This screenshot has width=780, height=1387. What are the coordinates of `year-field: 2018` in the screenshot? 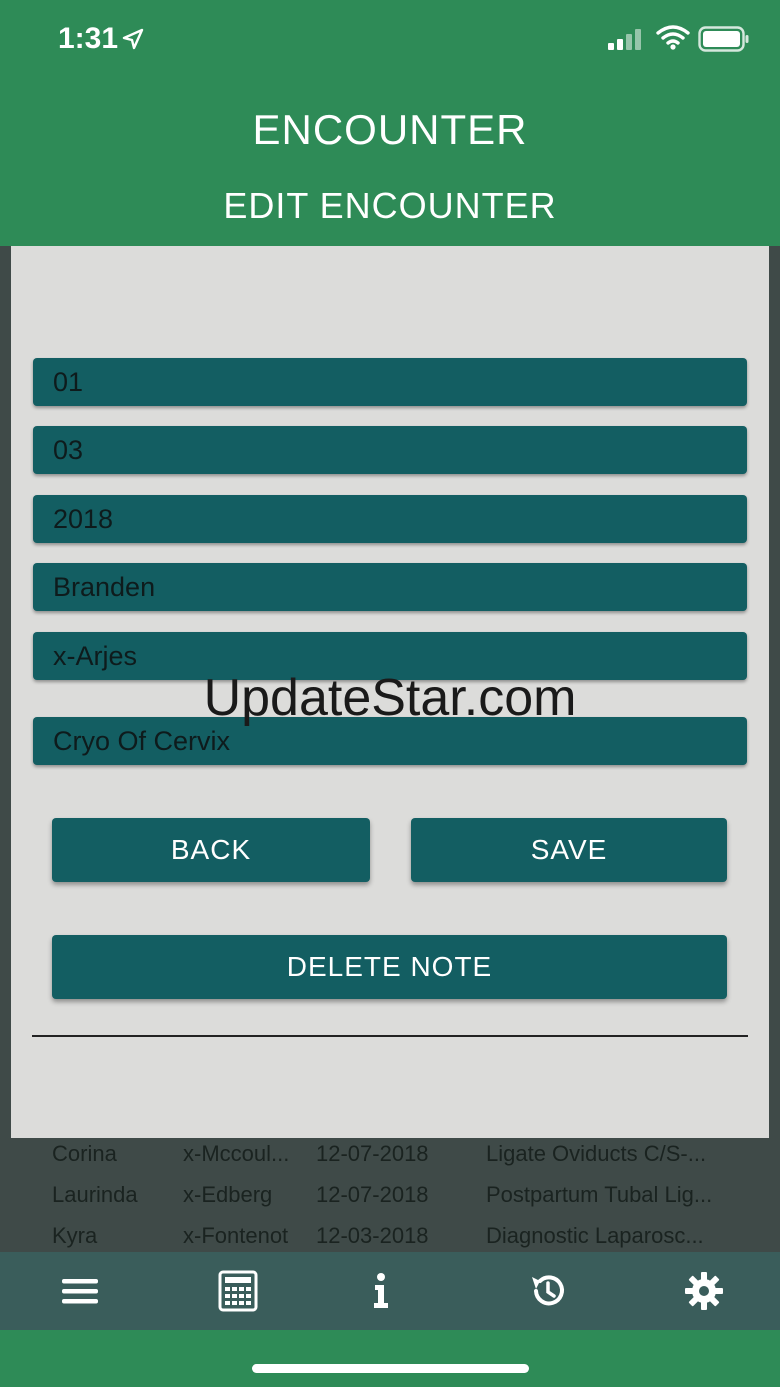 It's located at (390, 519).